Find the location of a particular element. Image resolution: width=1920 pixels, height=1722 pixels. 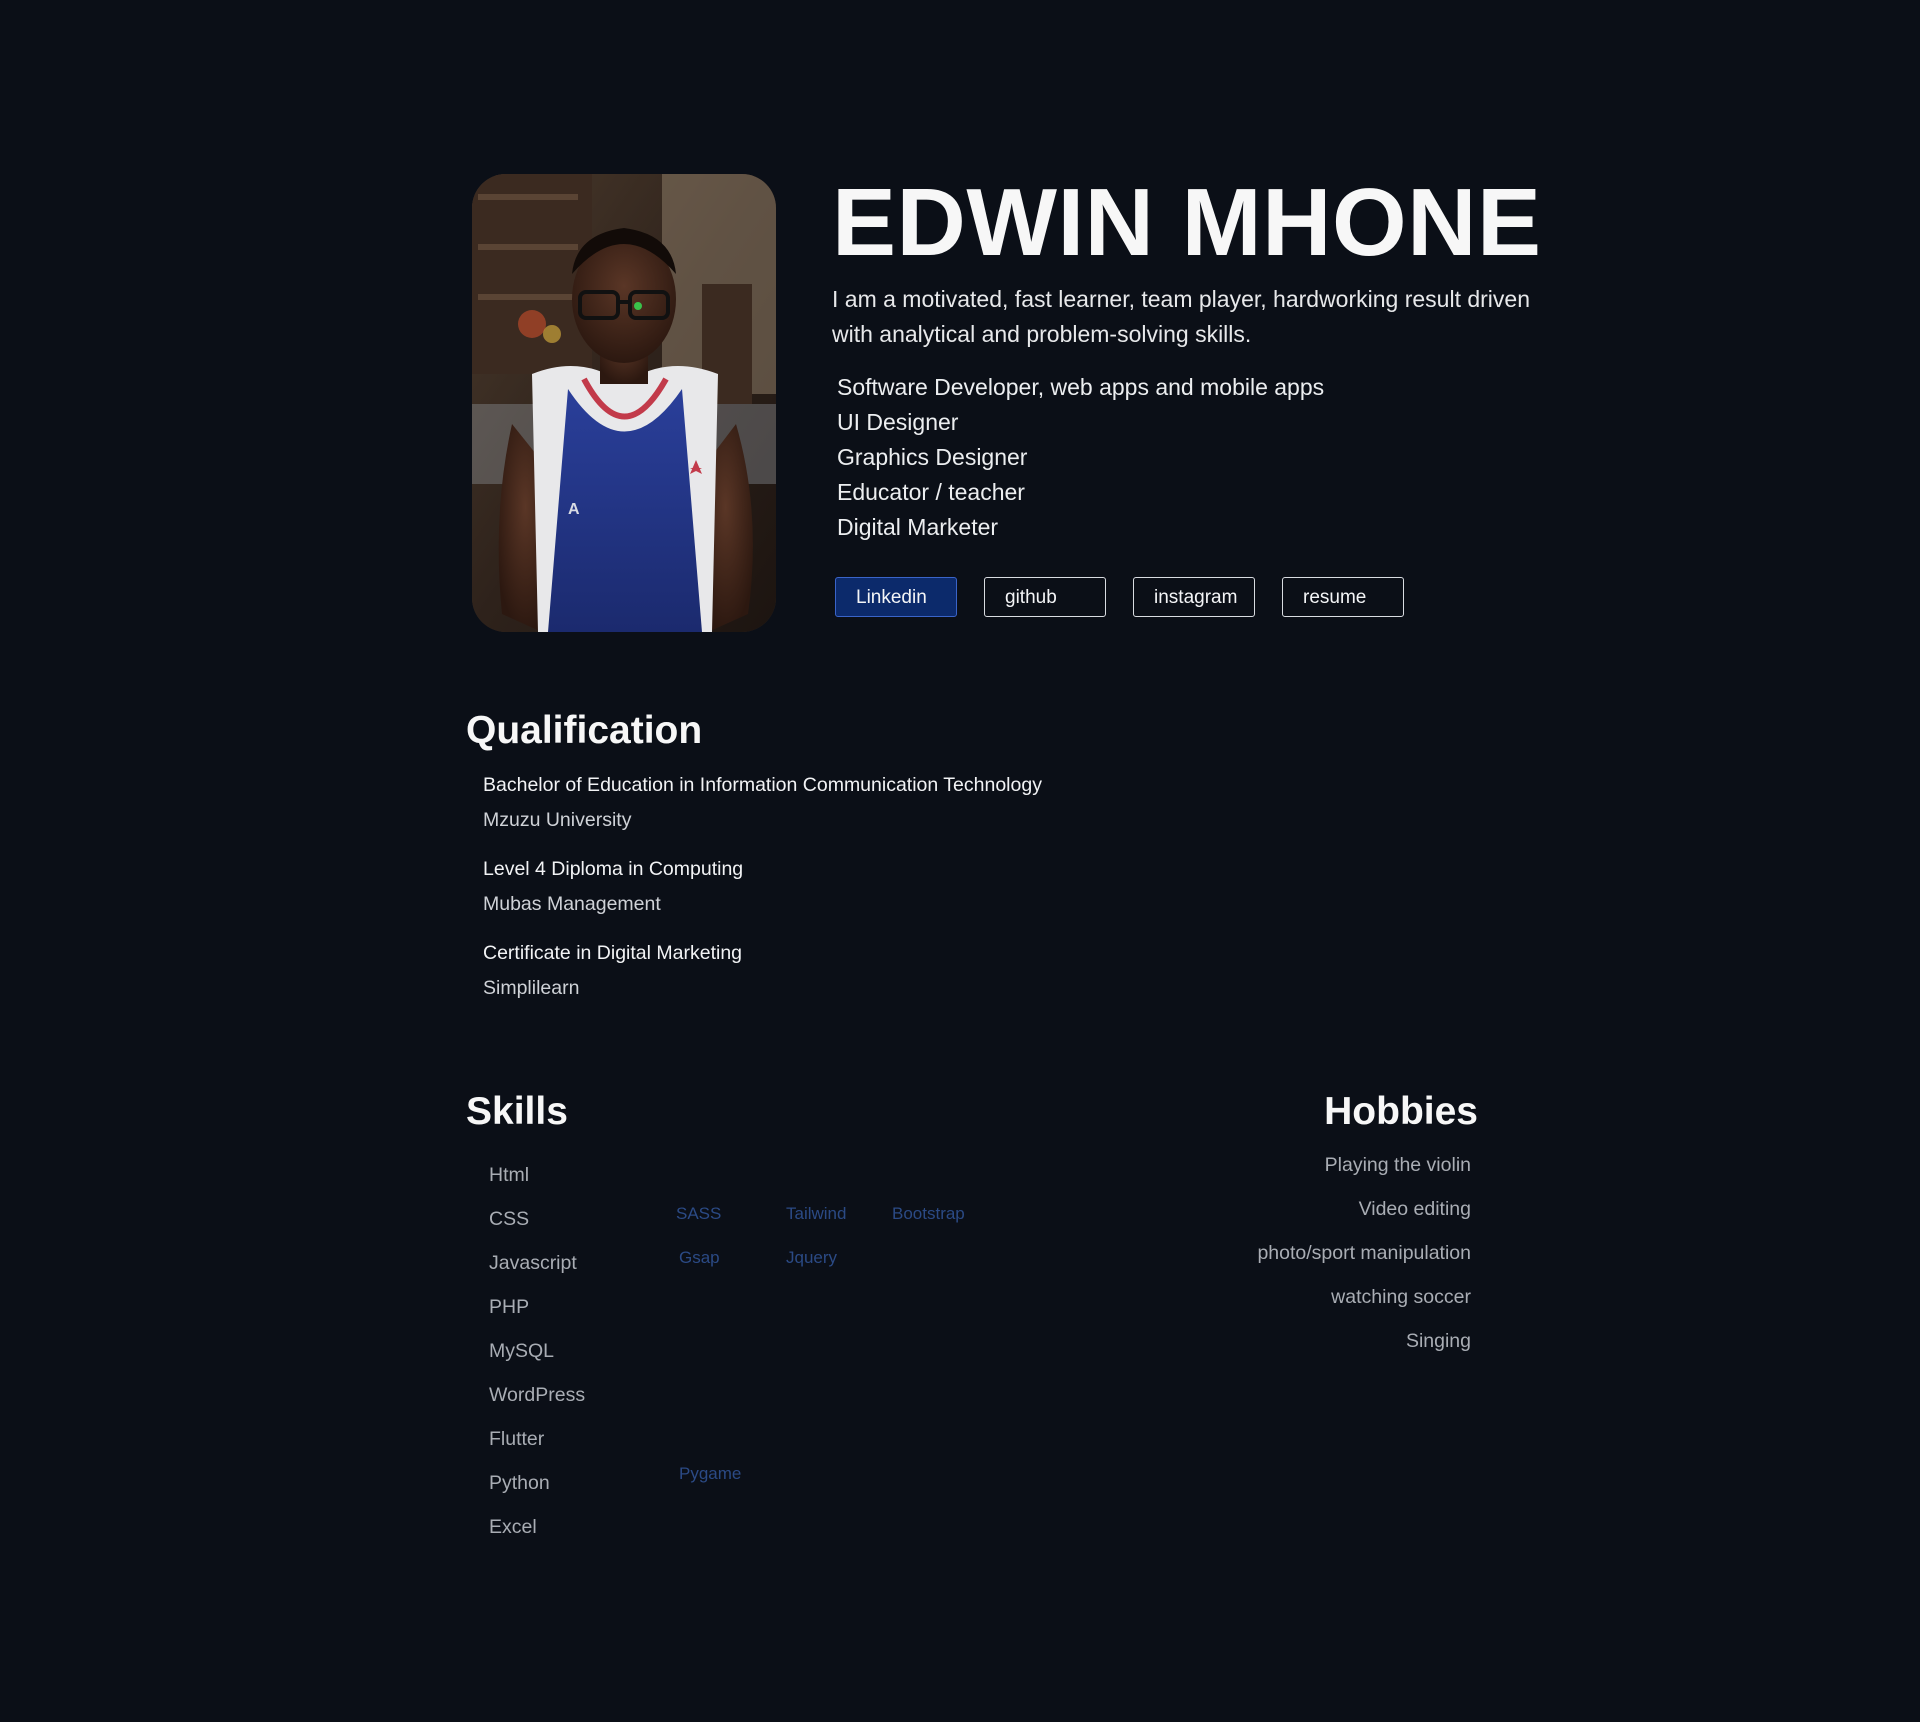

profile-photo: A is located at coordinates (624, 403).